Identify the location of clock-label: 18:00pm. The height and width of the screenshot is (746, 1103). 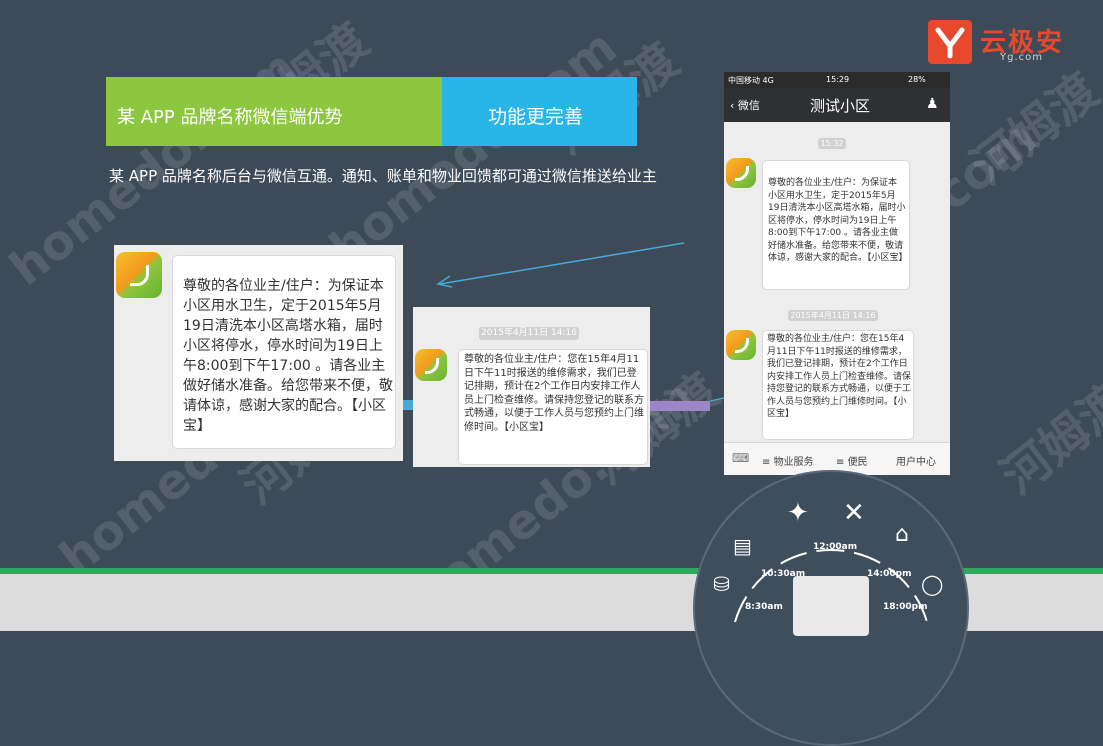
(905, 607).